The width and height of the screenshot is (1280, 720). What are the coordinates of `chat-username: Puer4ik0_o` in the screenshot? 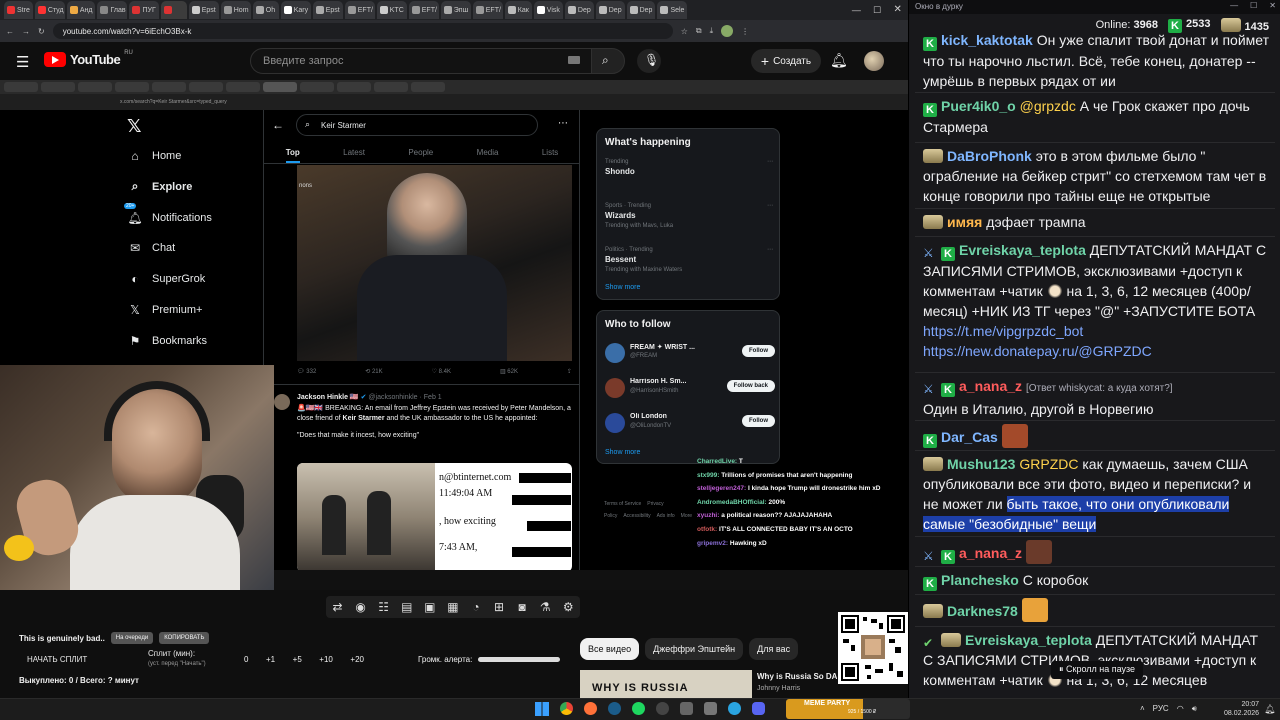 It's located at (978, 106).